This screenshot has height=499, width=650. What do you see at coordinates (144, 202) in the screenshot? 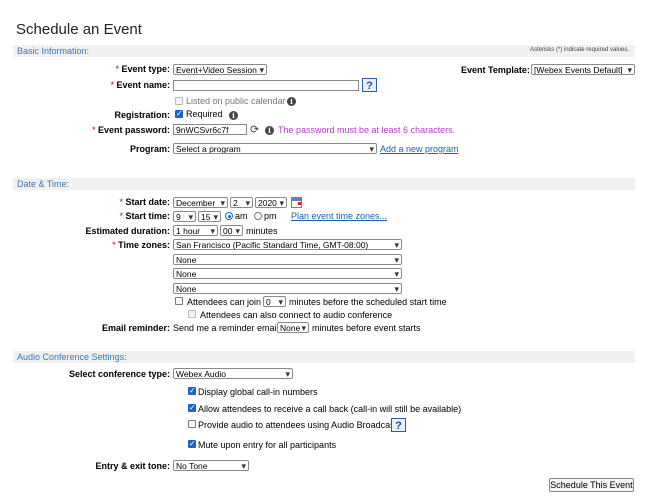
I see `start-date-label: * Start date:` at bounding box center [144, 202].